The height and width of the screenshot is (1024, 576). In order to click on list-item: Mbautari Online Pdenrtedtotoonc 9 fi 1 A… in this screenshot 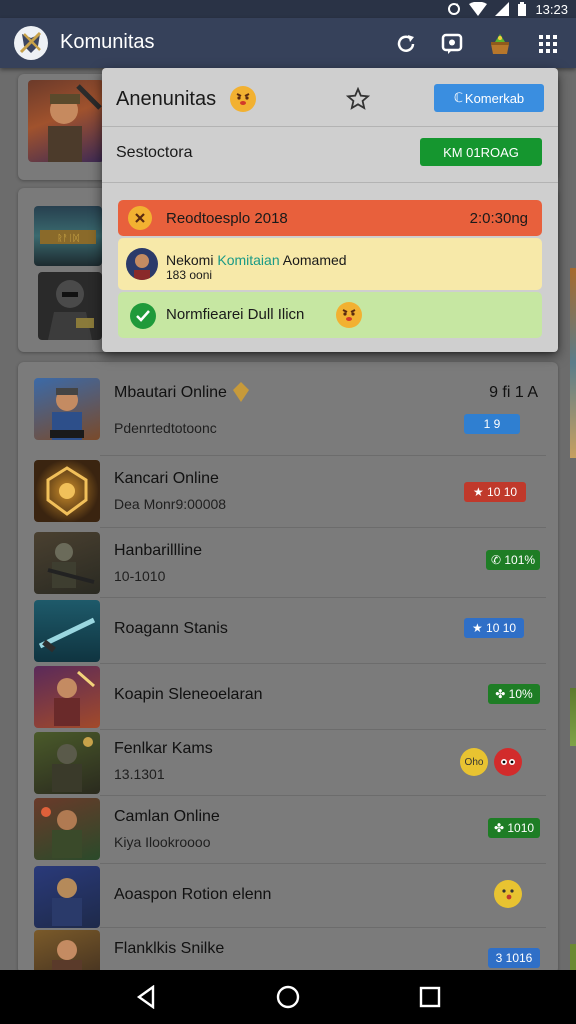, I will do `click(288, 409)`.